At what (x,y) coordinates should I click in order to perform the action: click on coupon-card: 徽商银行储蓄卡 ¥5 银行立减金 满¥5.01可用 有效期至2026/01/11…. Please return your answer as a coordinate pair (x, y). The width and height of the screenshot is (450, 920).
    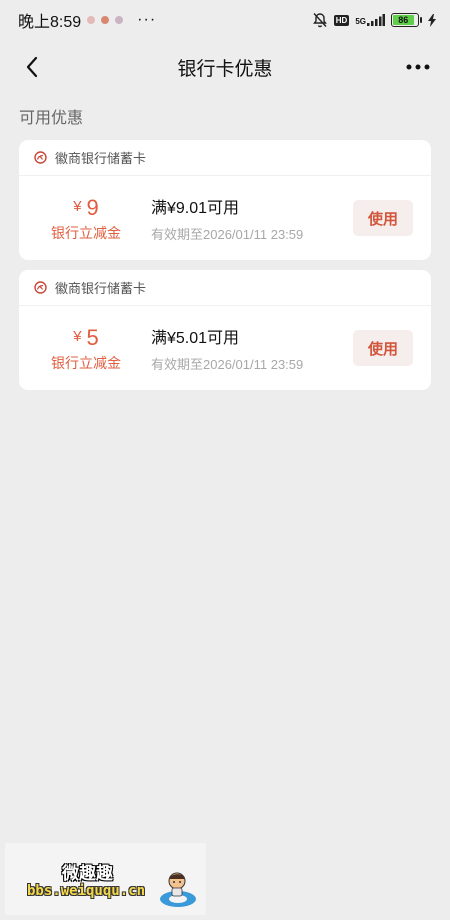
    Looking at the image, I should click on (225, 330).